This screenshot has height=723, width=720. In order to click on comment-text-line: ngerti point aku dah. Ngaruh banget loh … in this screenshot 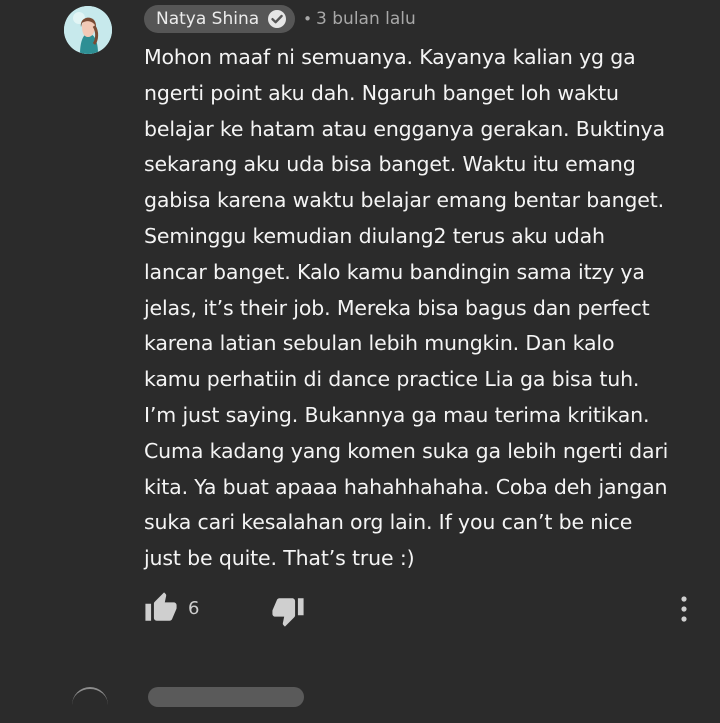, I will do `click(381, 92)`.